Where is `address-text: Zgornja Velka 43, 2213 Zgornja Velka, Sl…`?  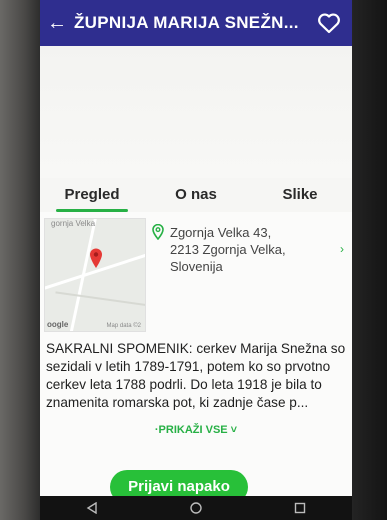
address-text: Zgornja Velka 43, 2213 Zgornja Velka, Sl… is located at coordinates (252, 249).